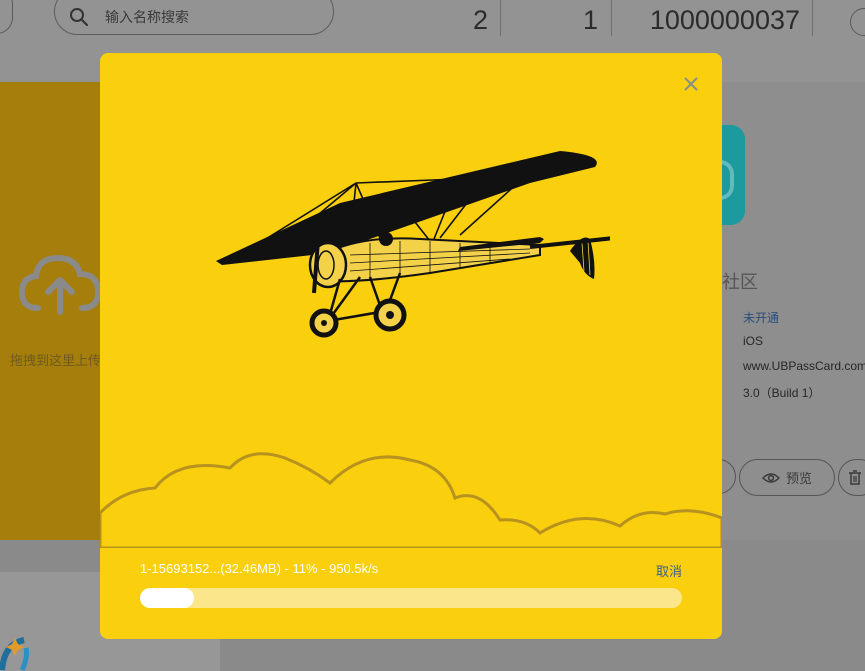 The image size is (865, 671). What do you see at coordinates (798, 478) in the screenshot?
I see `preview-label: 预览` at bounding box center [798, 478].